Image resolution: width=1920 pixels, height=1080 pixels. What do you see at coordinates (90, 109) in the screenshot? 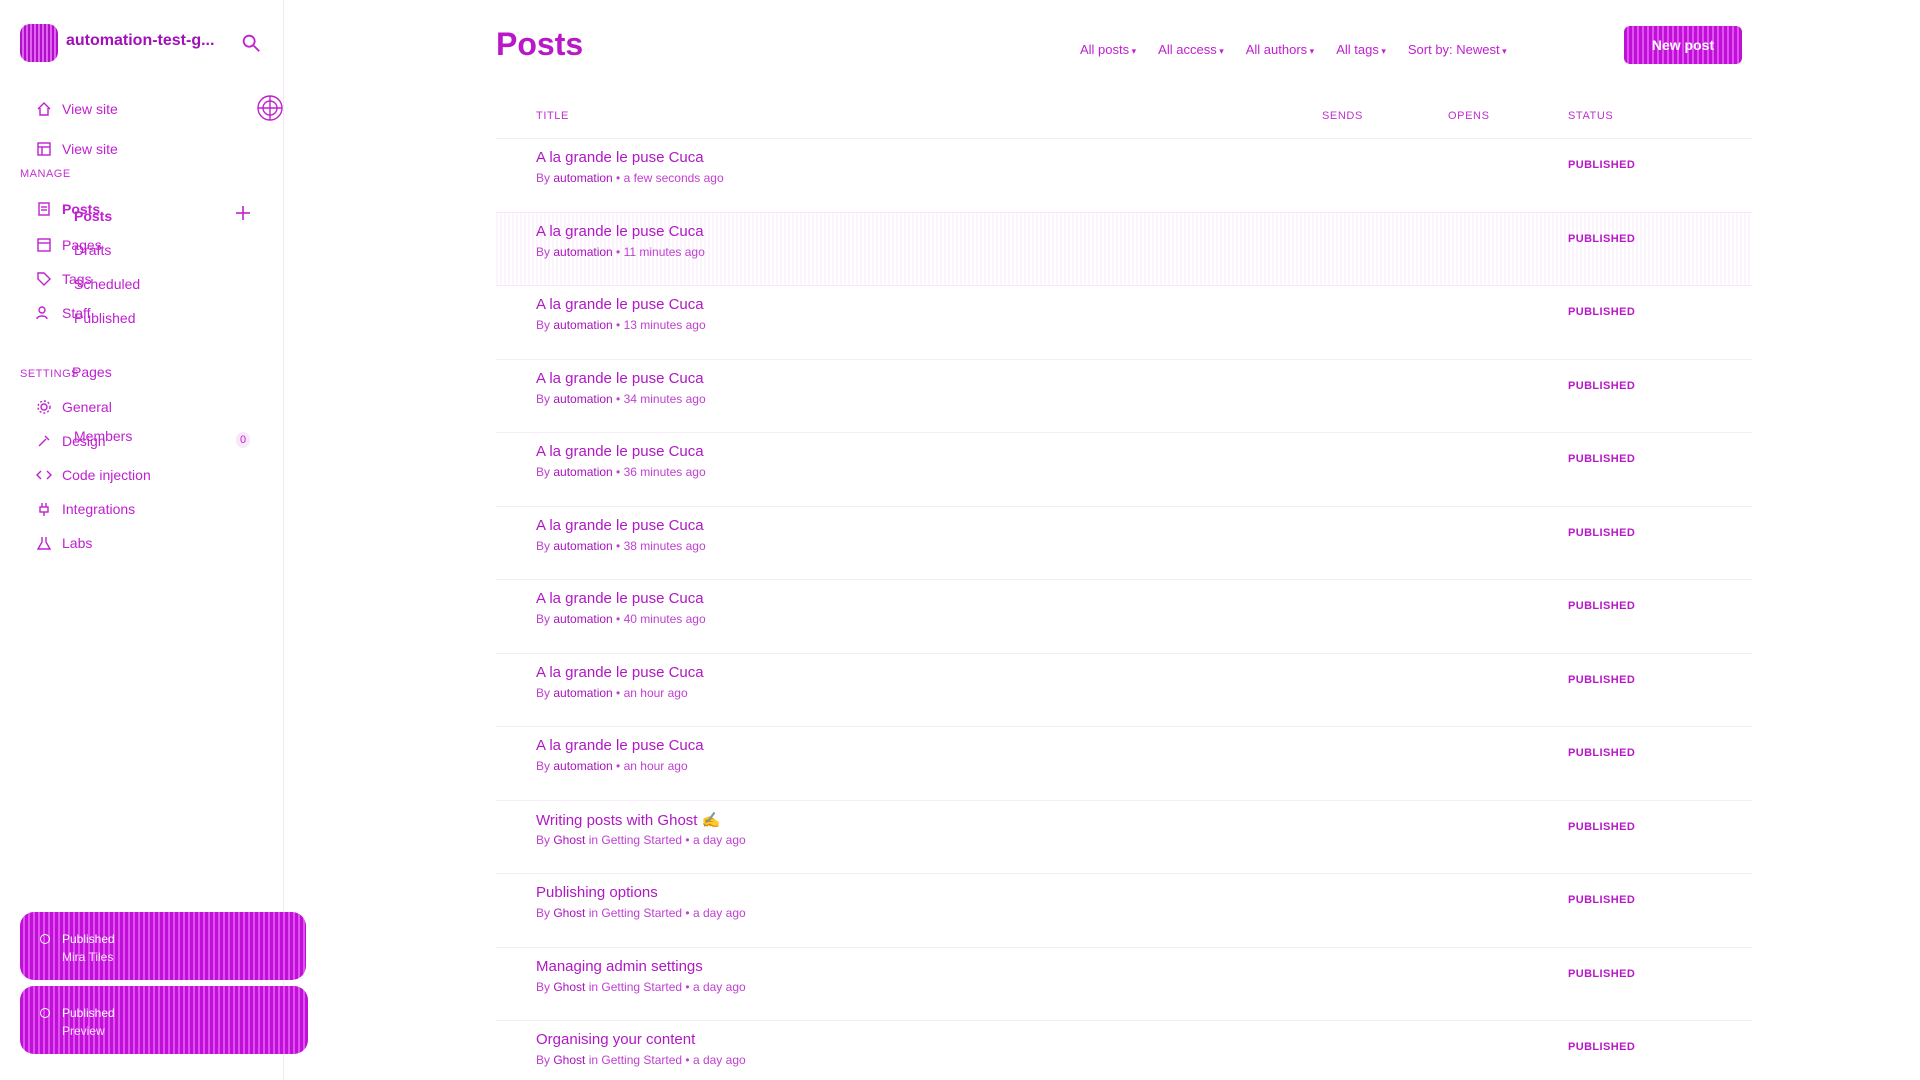
I see `sidebar-item-label: View site` at bounding box center [90, 109].